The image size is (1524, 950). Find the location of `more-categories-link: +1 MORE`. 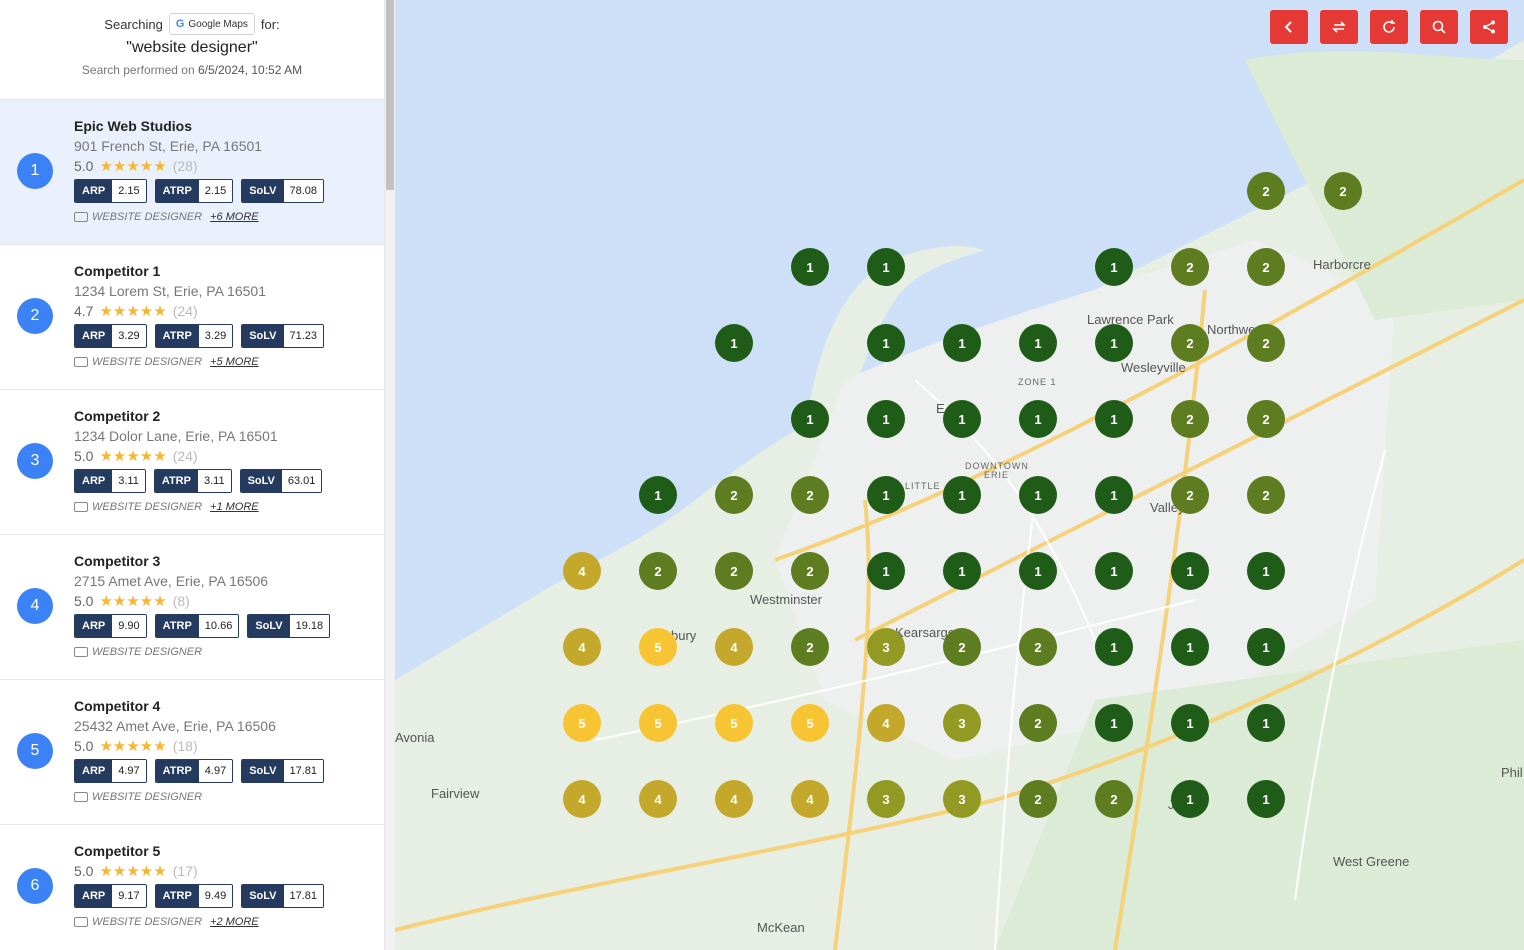

more-categories-link: +1 MORE is located at coordinates (234, 507).